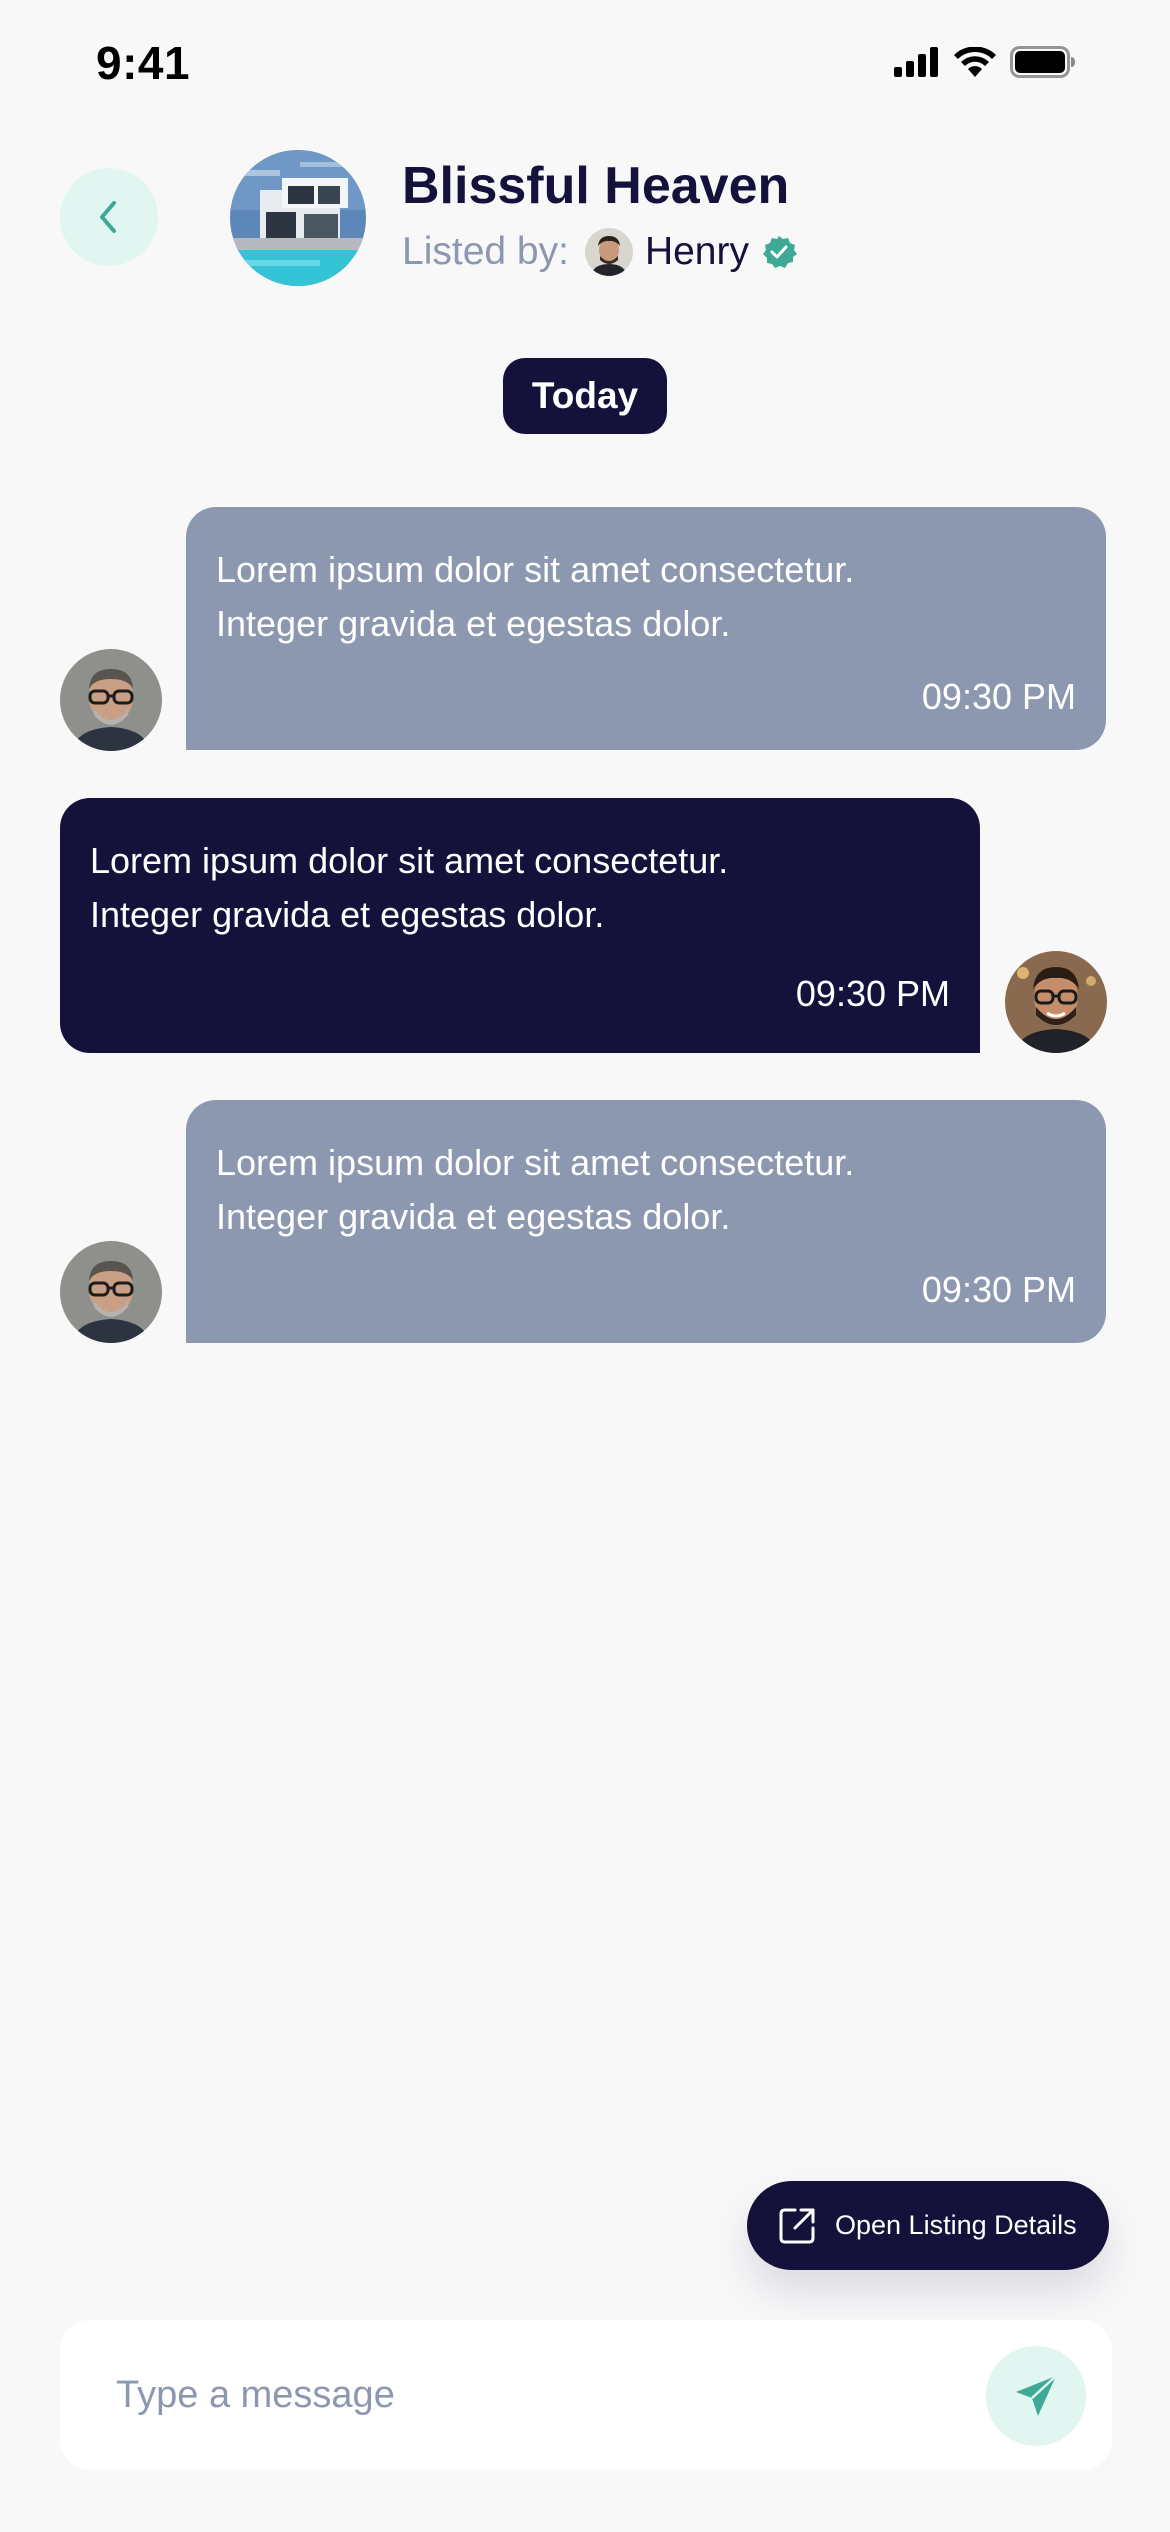 Image resolution: width=1170 pixels, height=2532 pixels. Describe the element at coordinates (596, 186) in the screenshot. I see `listing-title: Blissful Heaven` at that location.